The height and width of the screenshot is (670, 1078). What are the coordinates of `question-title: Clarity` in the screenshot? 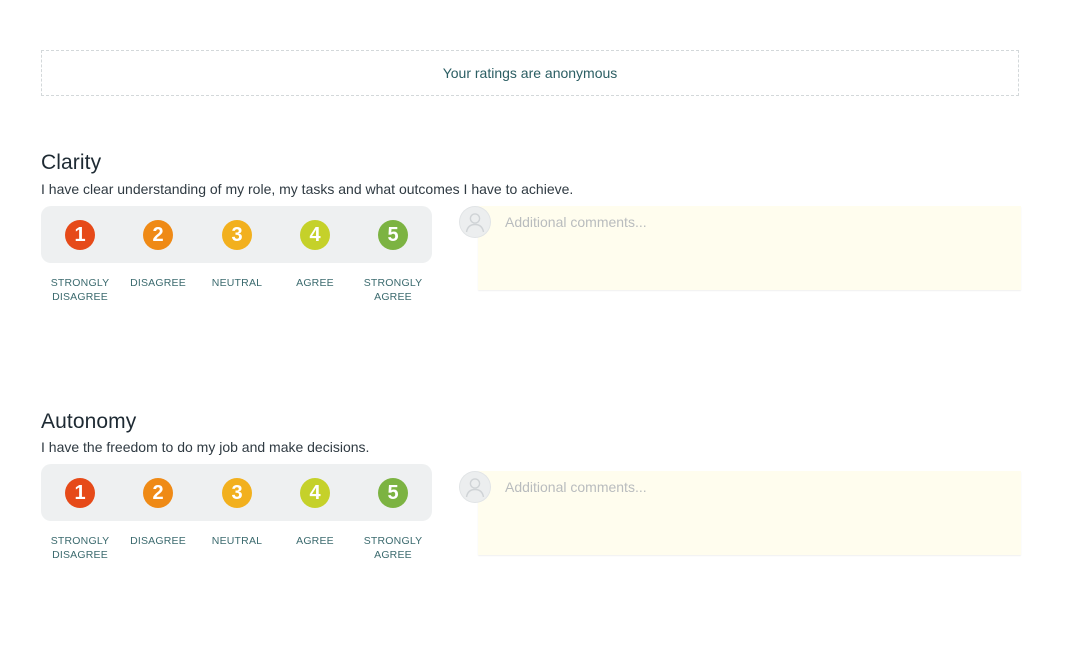 It's located at (71, 162).